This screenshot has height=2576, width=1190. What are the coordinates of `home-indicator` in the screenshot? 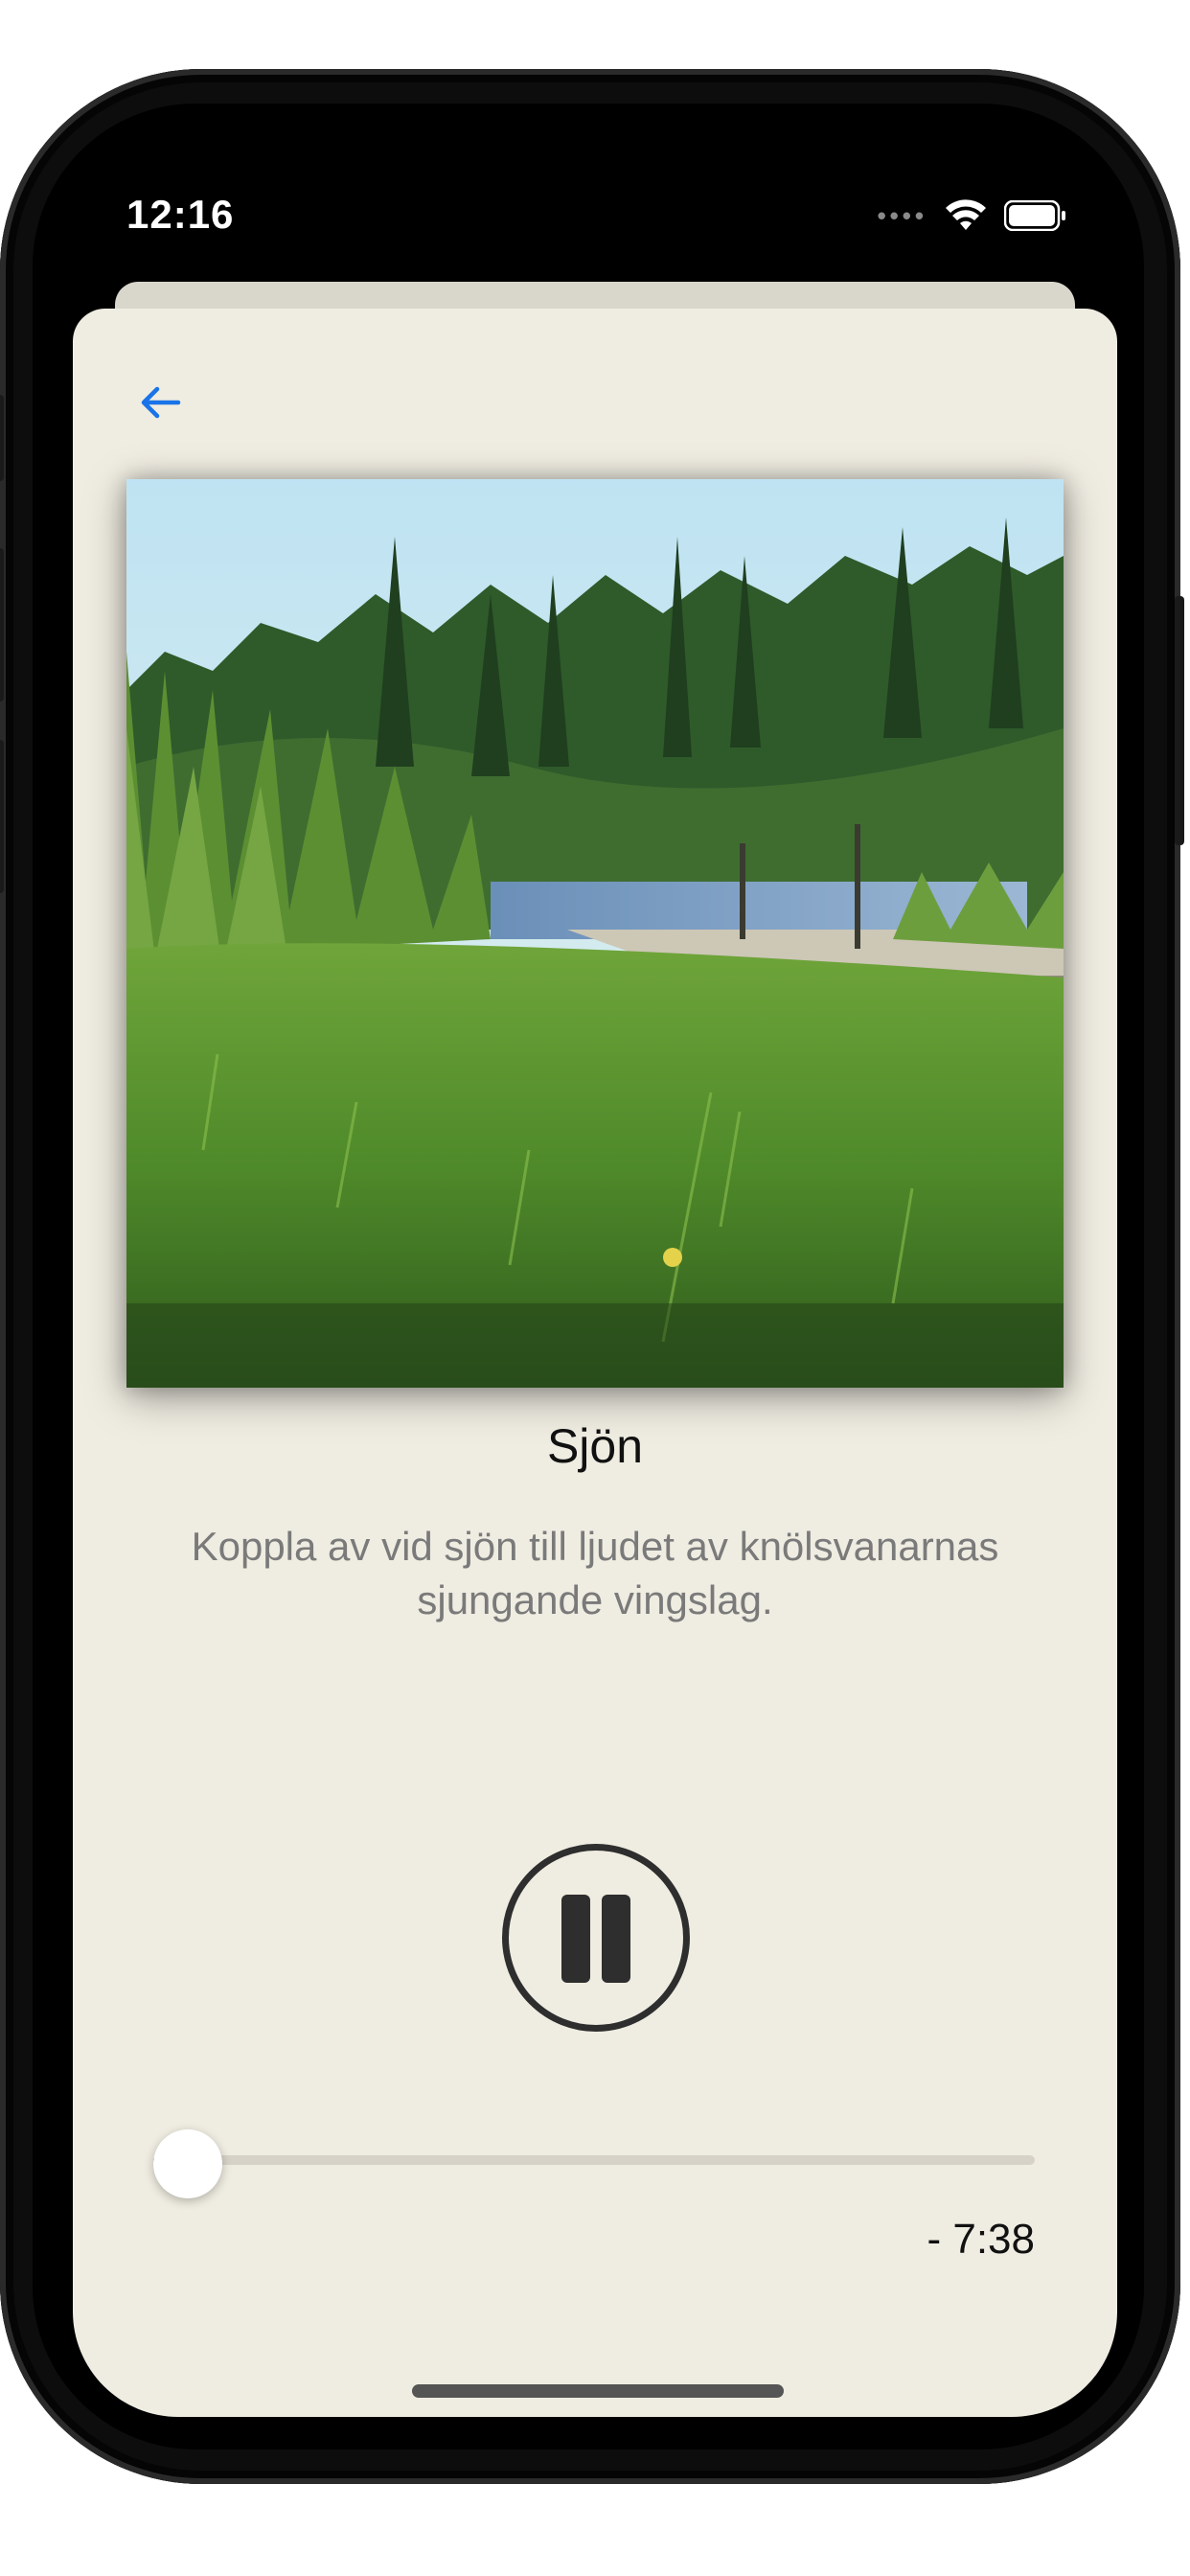 It's located at (598, 2391).